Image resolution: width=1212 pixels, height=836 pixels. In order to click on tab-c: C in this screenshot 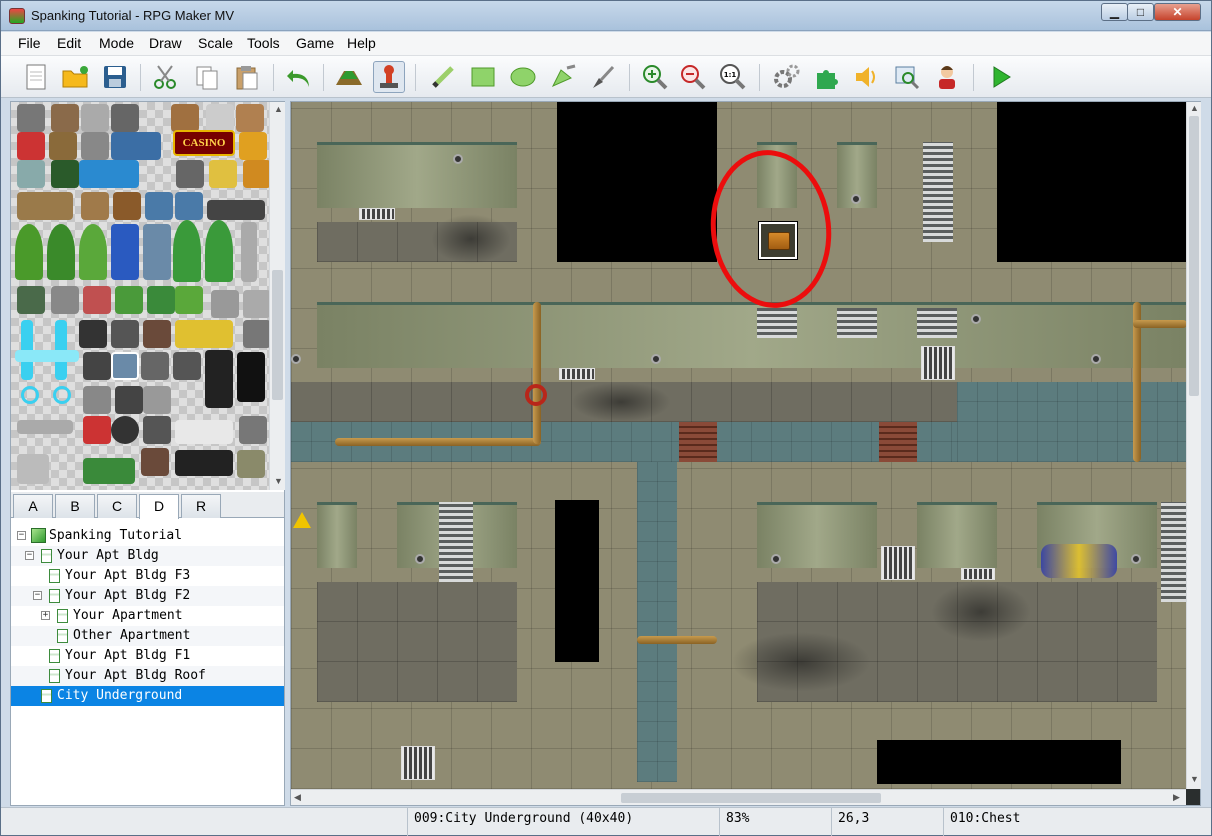, I will do `click(117, 506)`.